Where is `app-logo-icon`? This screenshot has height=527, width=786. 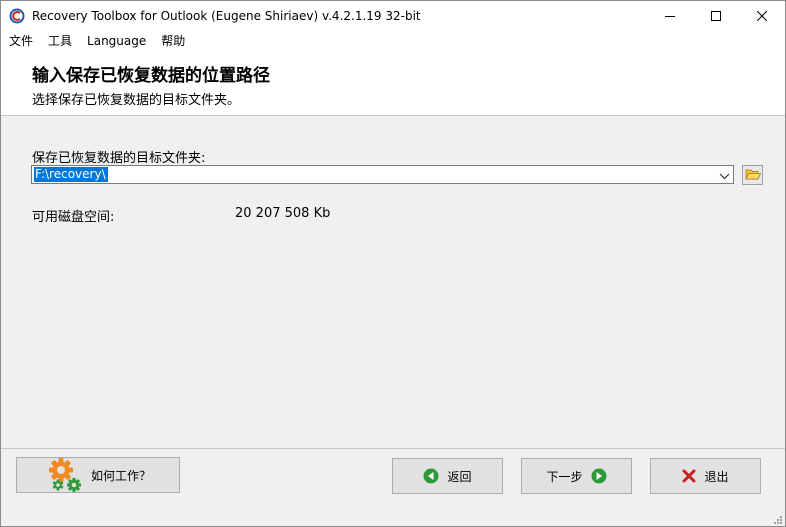 app-logo-icon is located at coordinates (17, 16).